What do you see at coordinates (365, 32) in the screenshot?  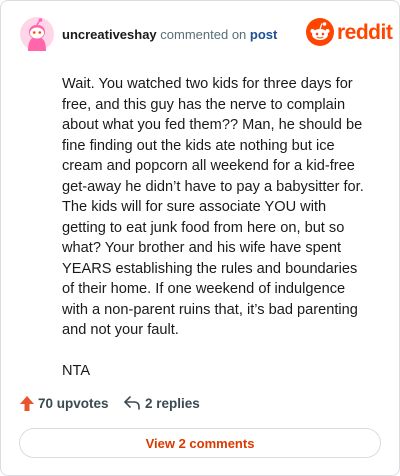 I see `reddit-wordmark: reddit` at bounding box center [365, 32].